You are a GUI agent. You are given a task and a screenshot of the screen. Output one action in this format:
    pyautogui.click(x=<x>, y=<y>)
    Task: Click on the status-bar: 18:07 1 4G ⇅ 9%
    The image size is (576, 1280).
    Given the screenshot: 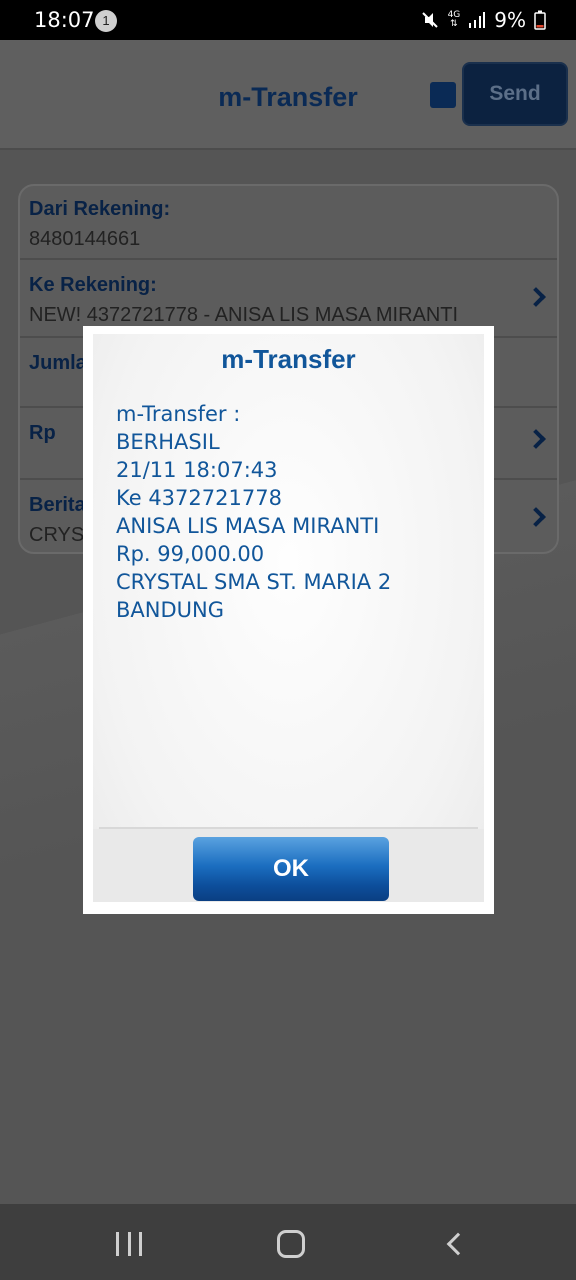 What is the action you would take?
    pyautogui.click(x=288, y=20)
    